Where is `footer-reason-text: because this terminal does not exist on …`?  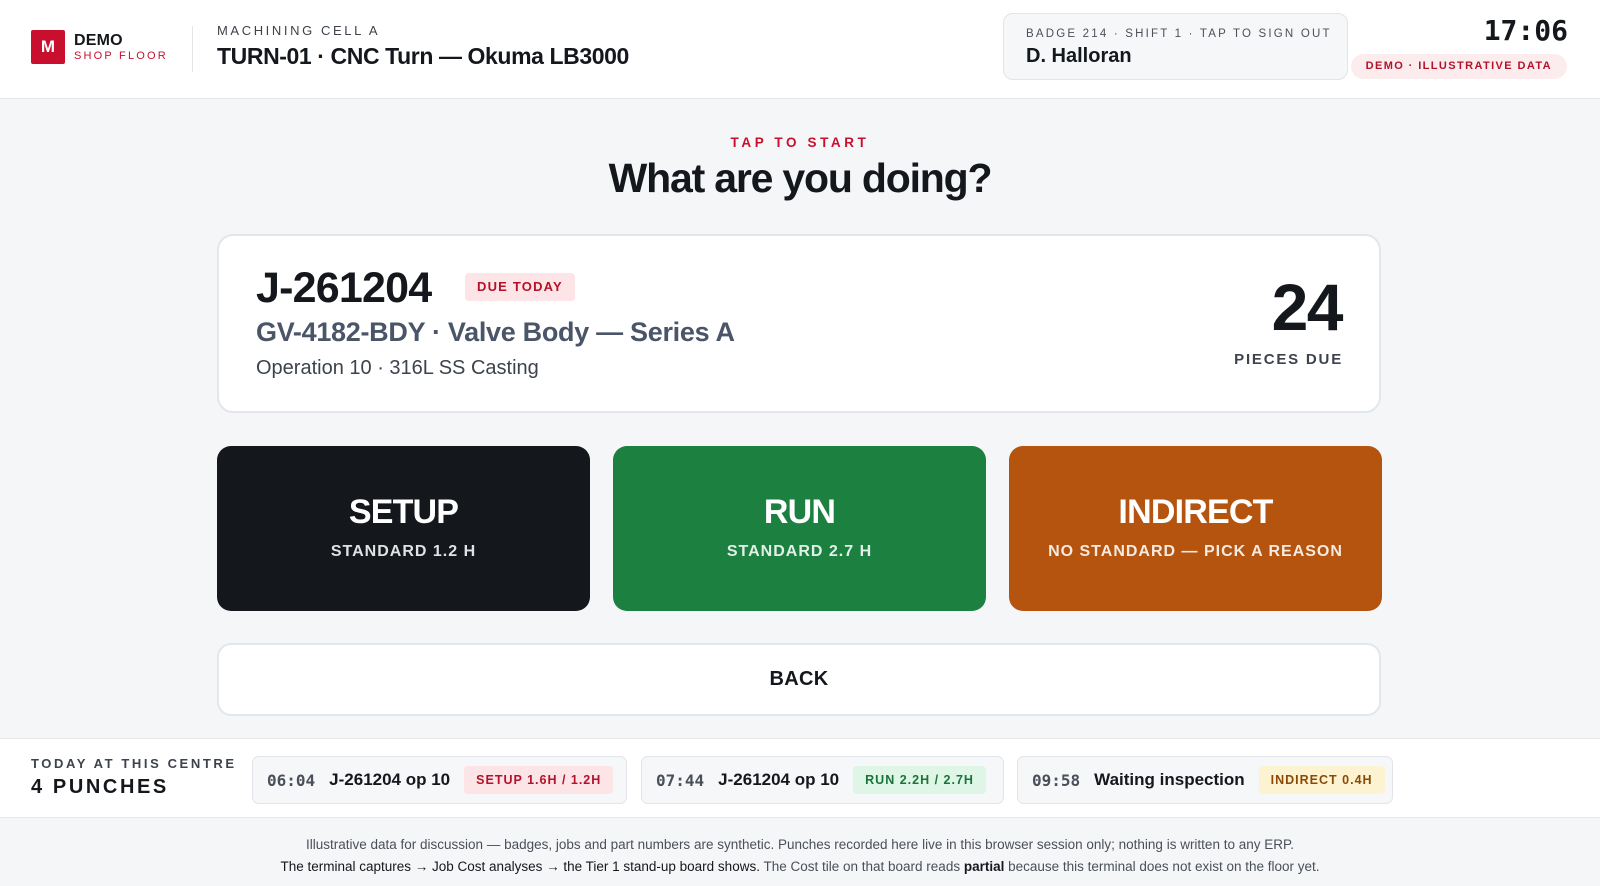
footer-reason-text: because this terminal does not exist on … is located at coordinates (1162, 866).